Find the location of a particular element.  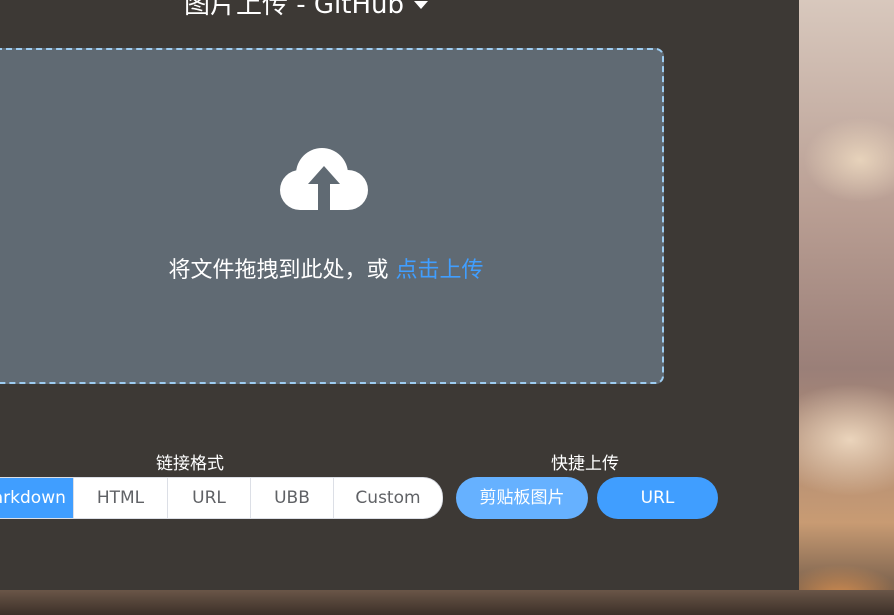

link-format-group: Markdown HTML URL UBB Custom is located at coordinates (221, 498).